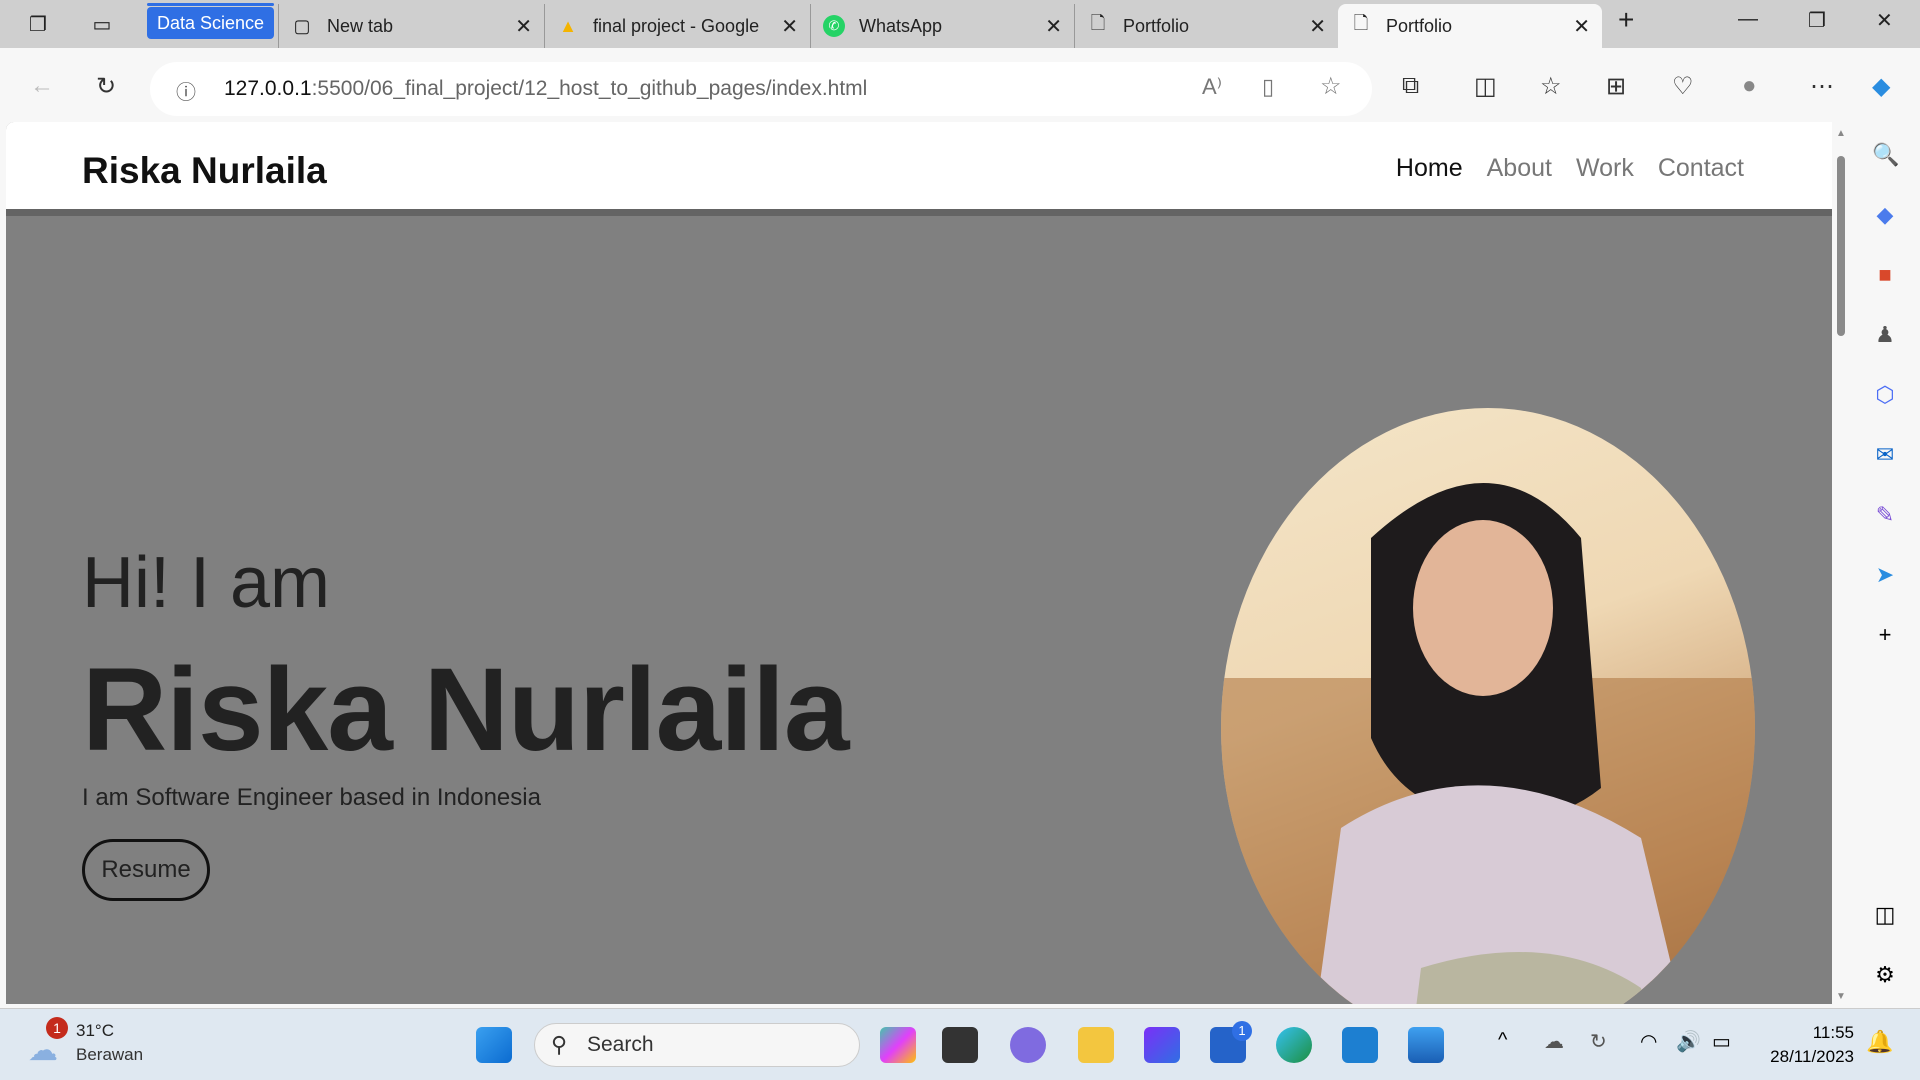 Image resolution: width=1920 pixels, height=1080 pixels. I want to click on shopping-tag-icon: ◆, so click(1885, 215).